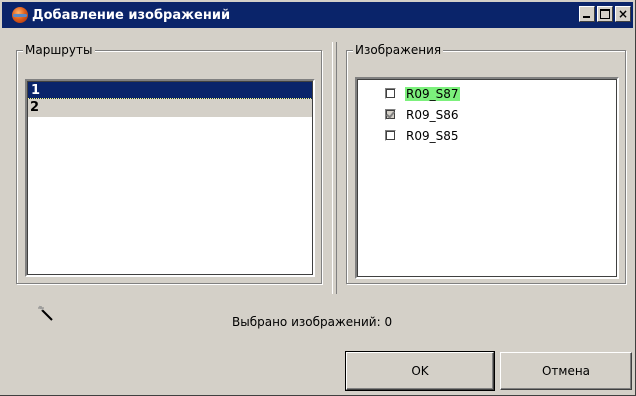 This screenshot has width=636, height=396. Describe the element at coordinates (170, 90) in the screenshot. I see `route-item: 1` at that location.